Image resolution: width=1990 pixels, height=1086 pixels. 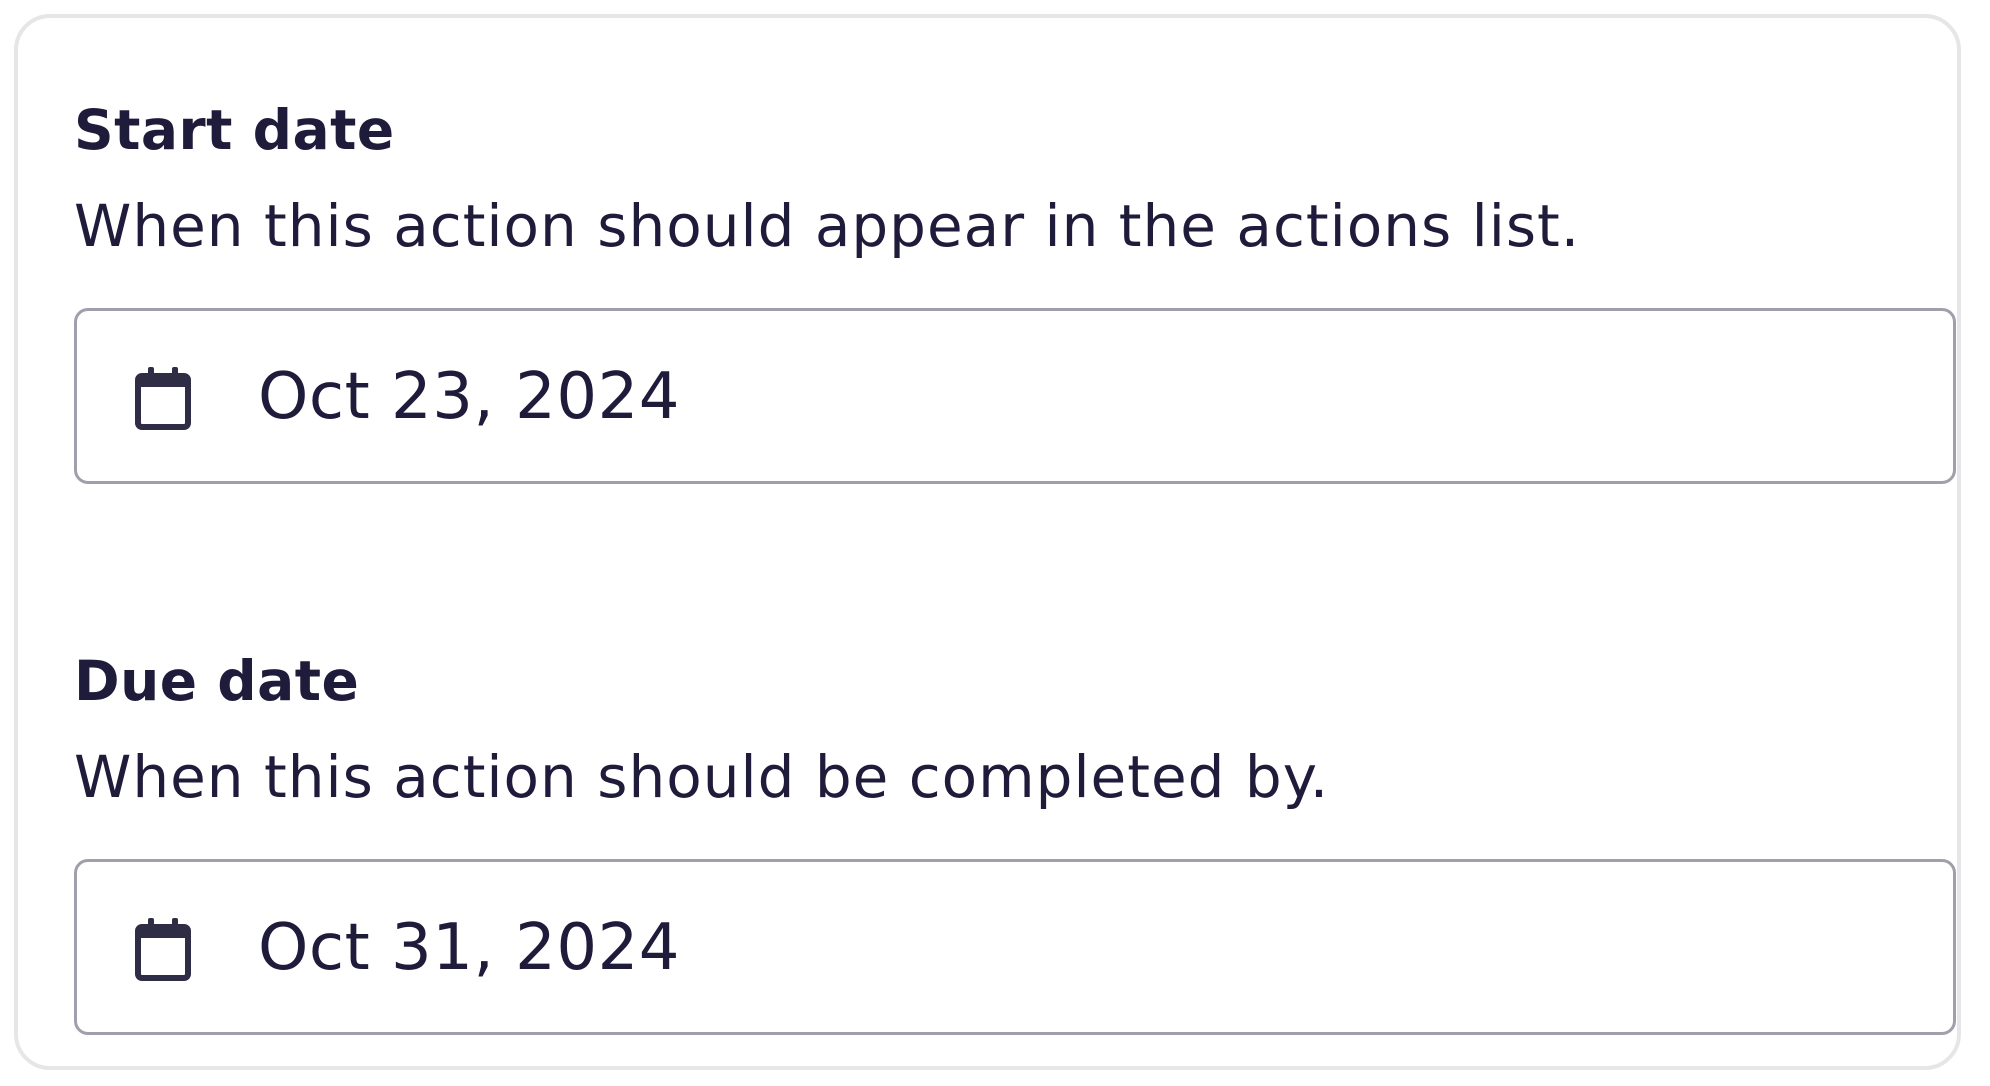 What do you see at coordinates (469, 397) in the screenshot?
I see `start-date-value: Oct 23, 2024` at bounding box center [469, 397].